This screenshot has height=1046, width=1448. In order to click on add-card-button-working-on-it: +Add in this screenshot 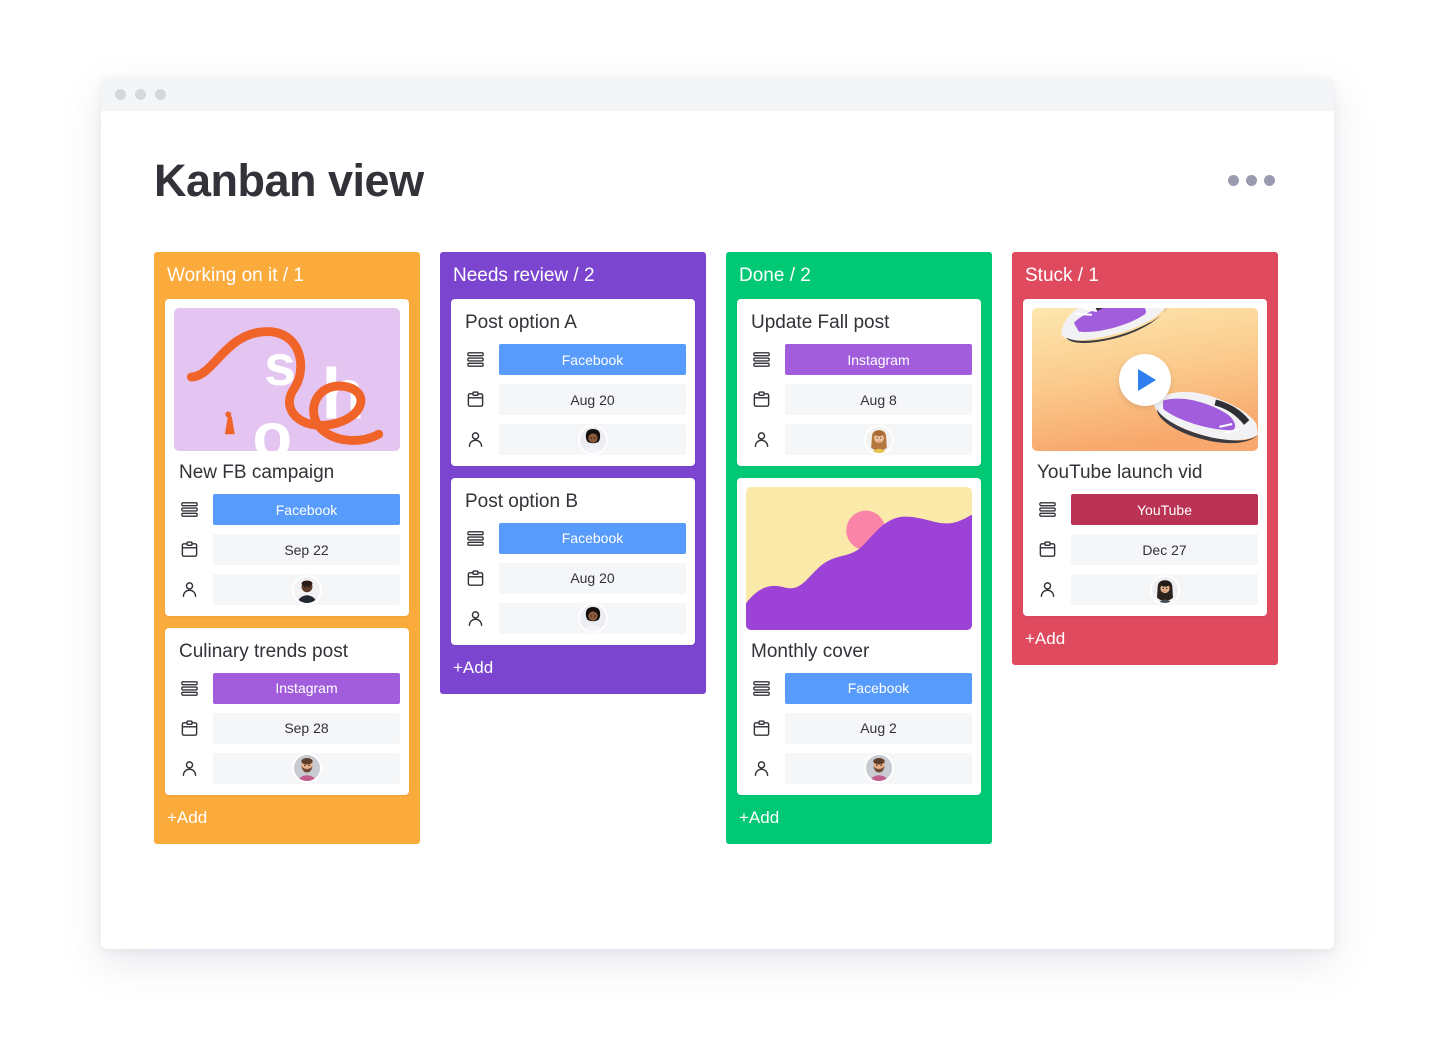, I will do `click(287, 819)`.